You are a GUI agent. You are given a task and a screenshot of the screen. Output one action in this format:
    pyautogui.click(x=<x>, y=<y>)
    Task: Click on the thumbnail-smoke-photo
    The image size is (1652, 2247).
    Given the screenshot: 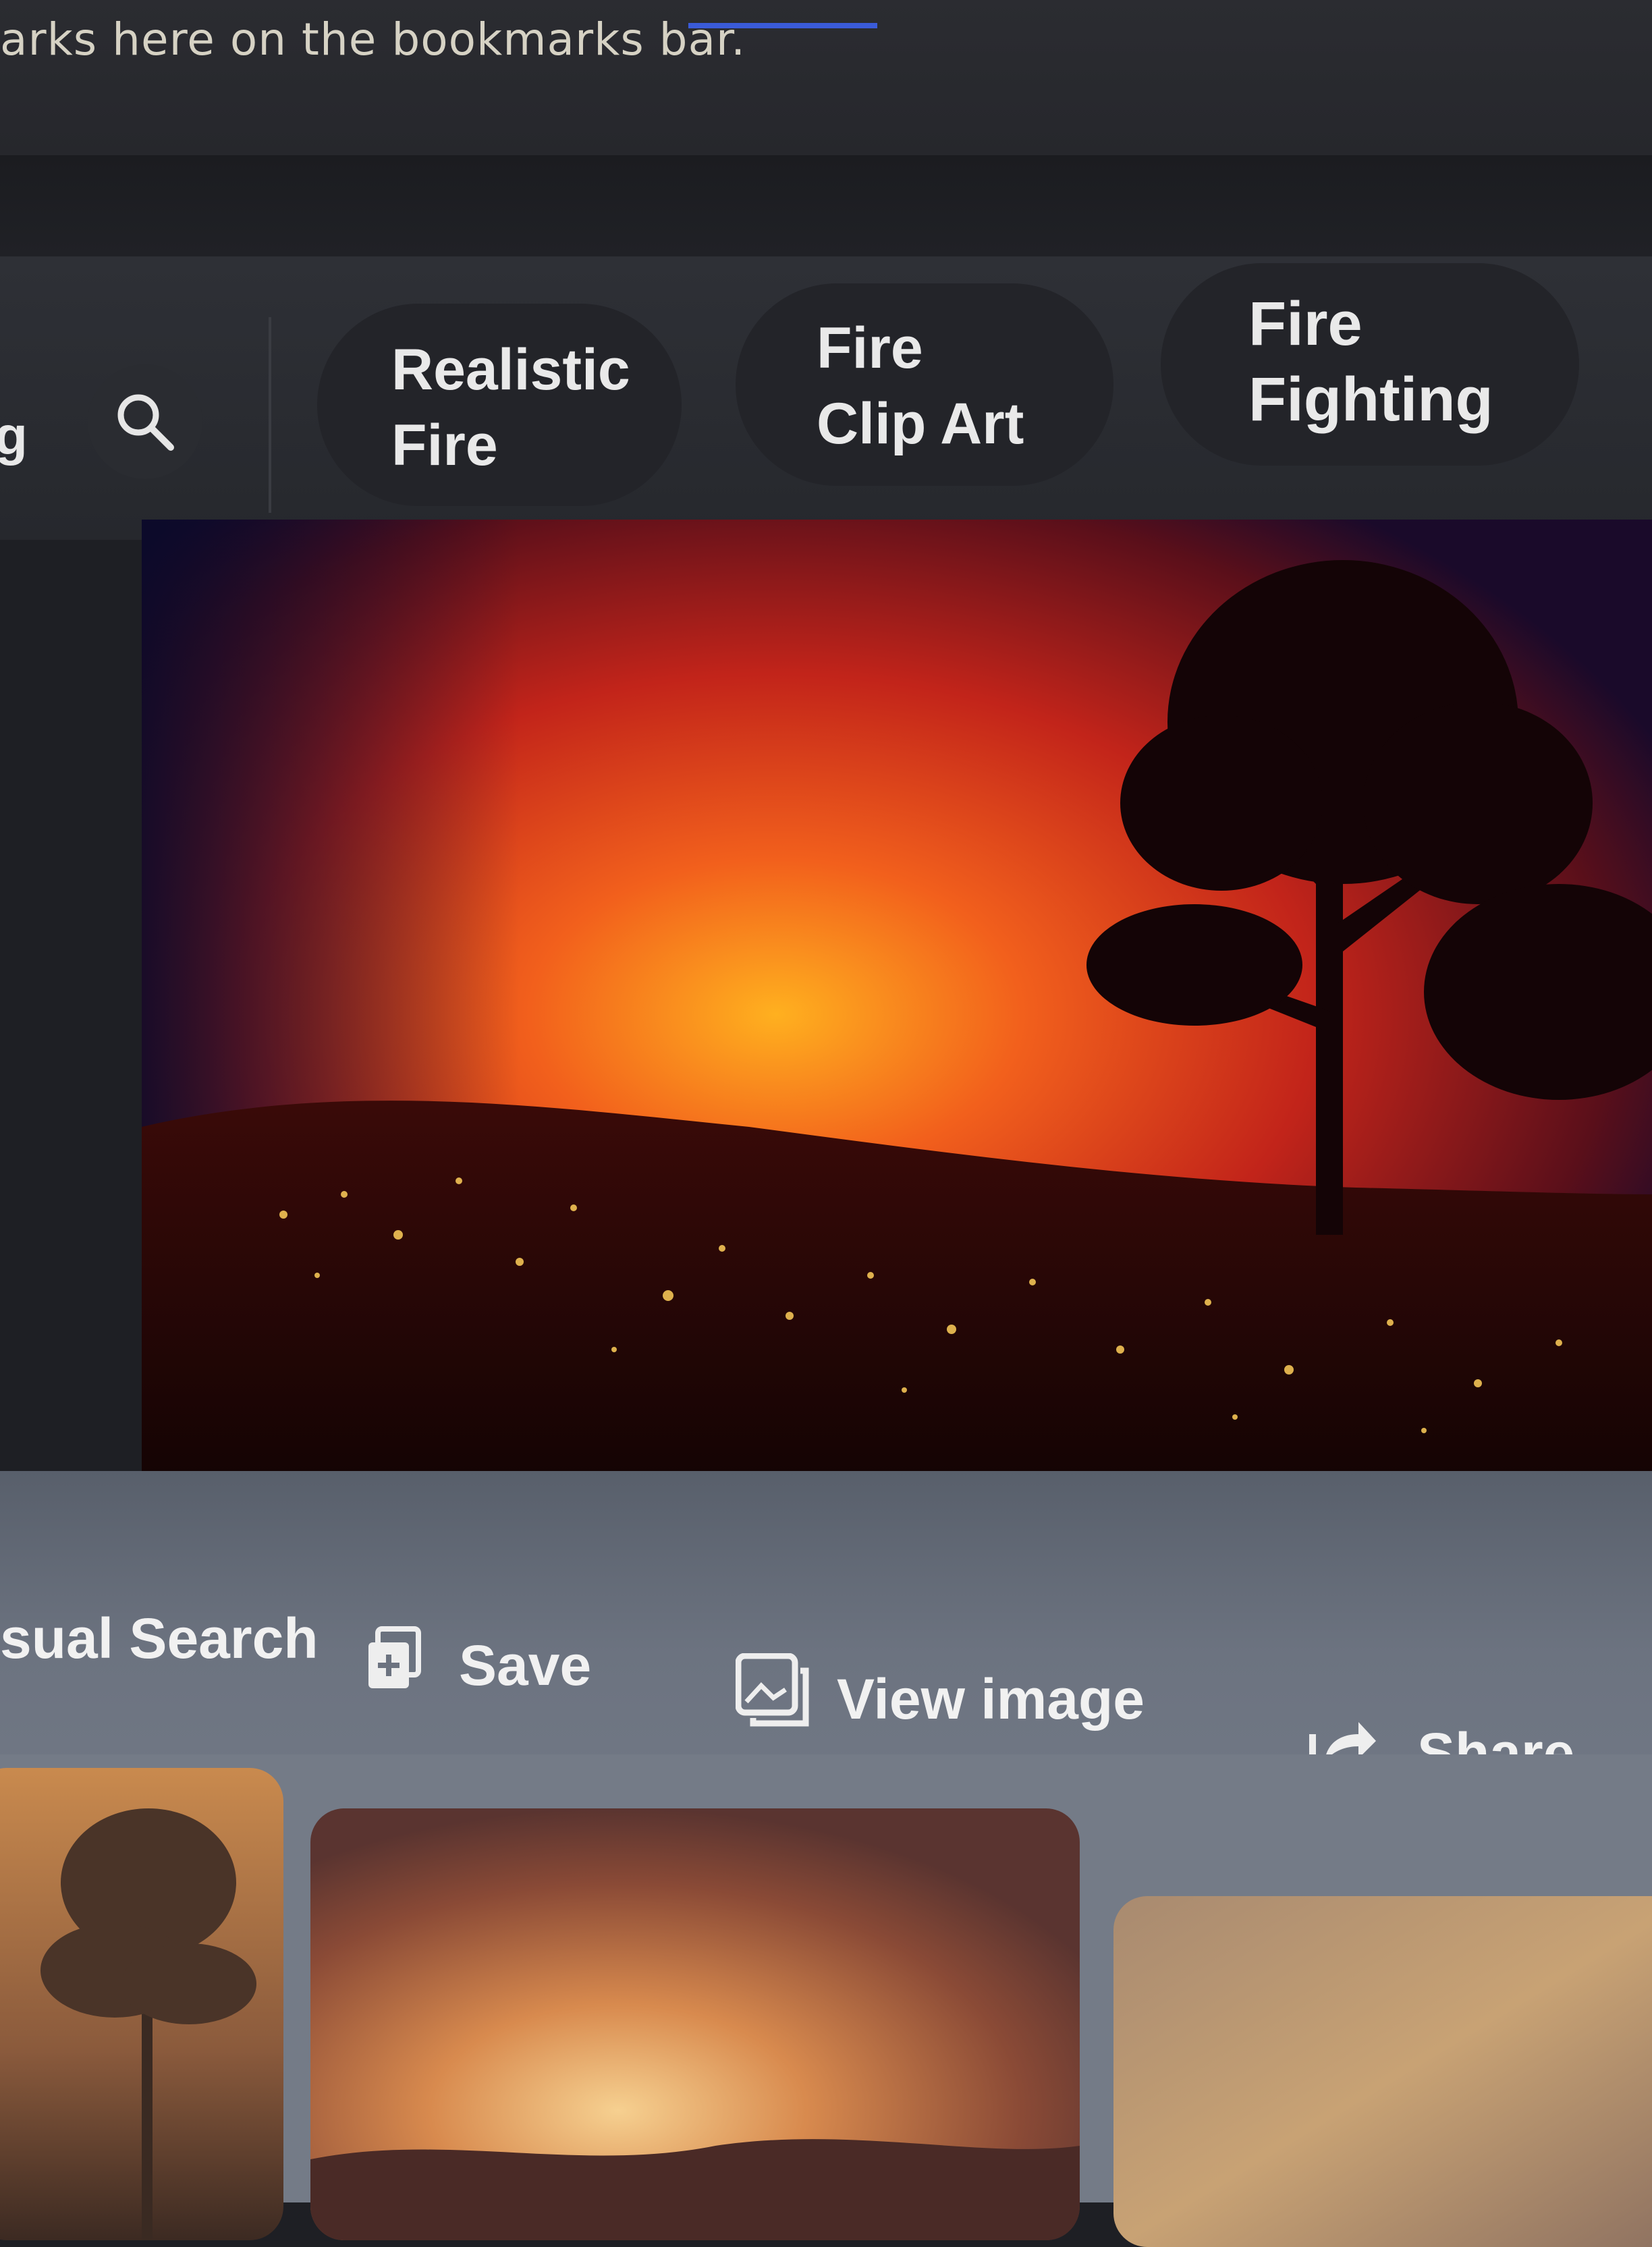 What is the action you would take?
    pyautogui.click(x=1383, y=2071)
    